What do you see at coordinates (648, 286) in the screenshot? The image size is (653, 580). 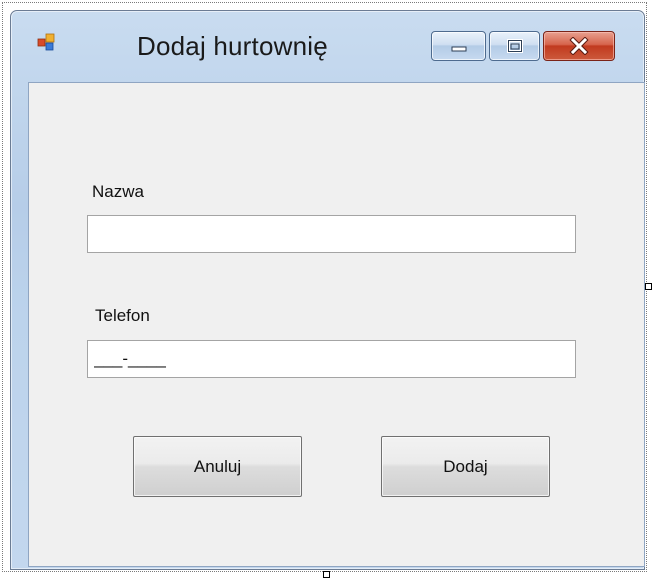 I see `resize-handle-right` at bounding box center [648, 286].